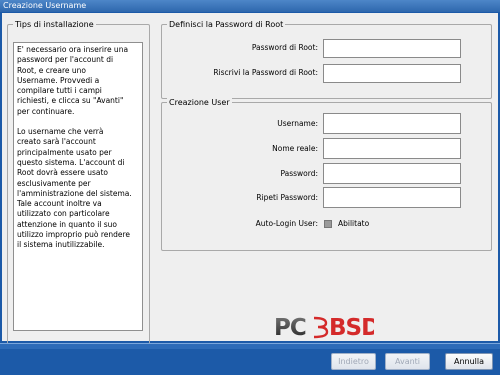  Describe the element at coordinates (295, 148) in the screenshot. I see `realname-label: Nome reale:` at that location.